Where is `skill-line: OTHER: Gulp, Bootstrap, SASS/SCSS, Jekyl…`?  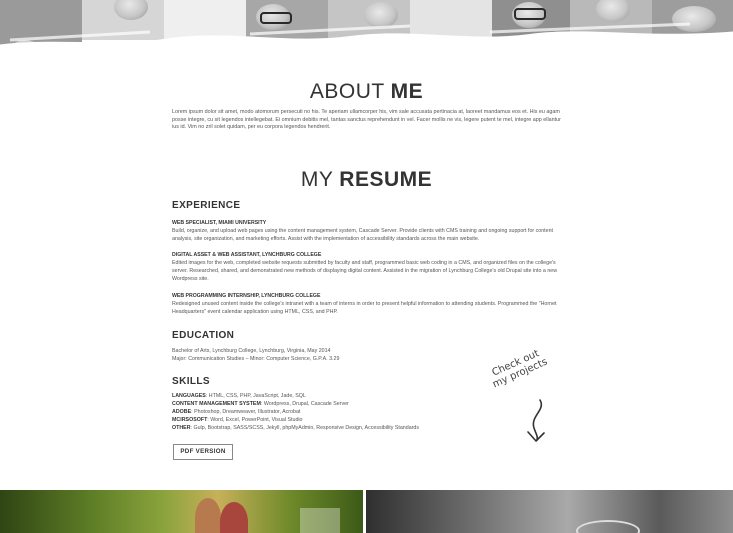 skill-line: OTHER: Gulp, Bootstrap, SASS/SCSS, Jekyl… is located at coordinates (295, 428).